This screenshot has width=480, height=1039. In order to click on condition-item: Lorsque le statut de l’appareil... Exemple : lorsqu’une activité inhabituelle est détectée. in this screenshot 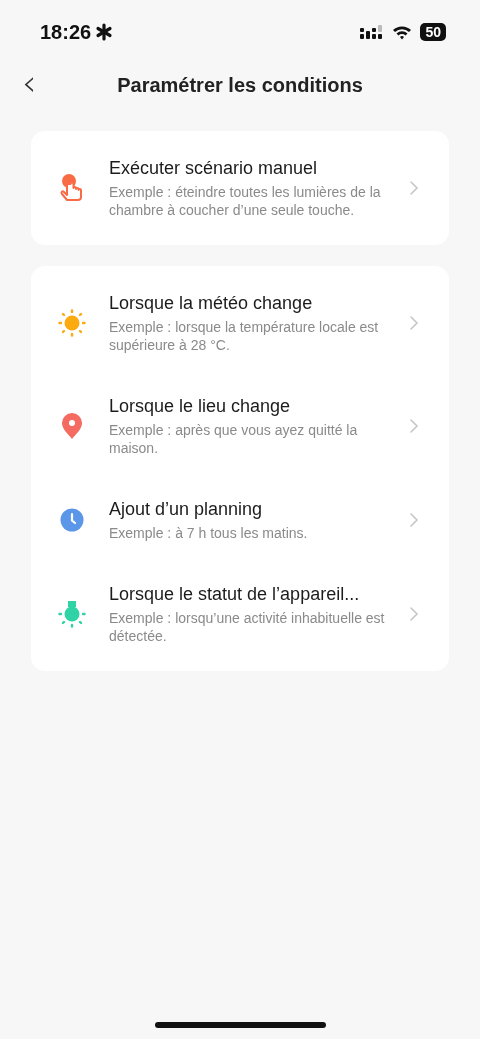, I will do `click(240, 614)`.